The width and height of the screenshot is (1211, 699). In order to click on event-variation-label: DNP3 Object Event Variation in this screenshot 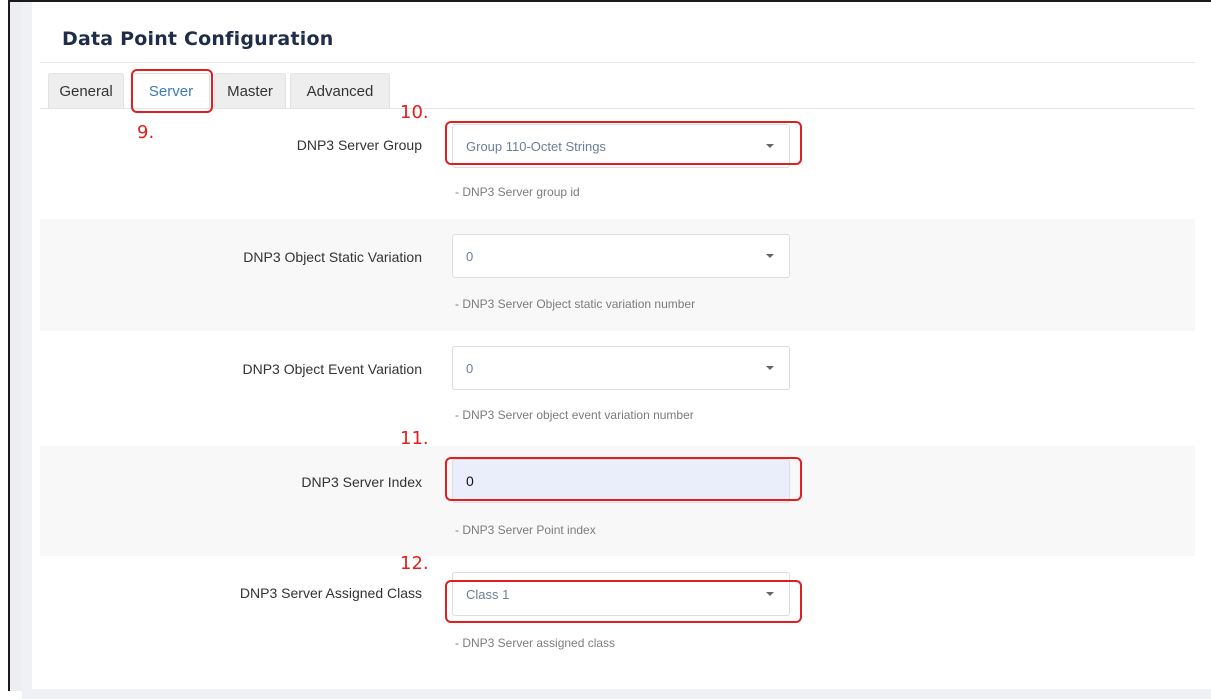, I will do `click(332, 369)`.